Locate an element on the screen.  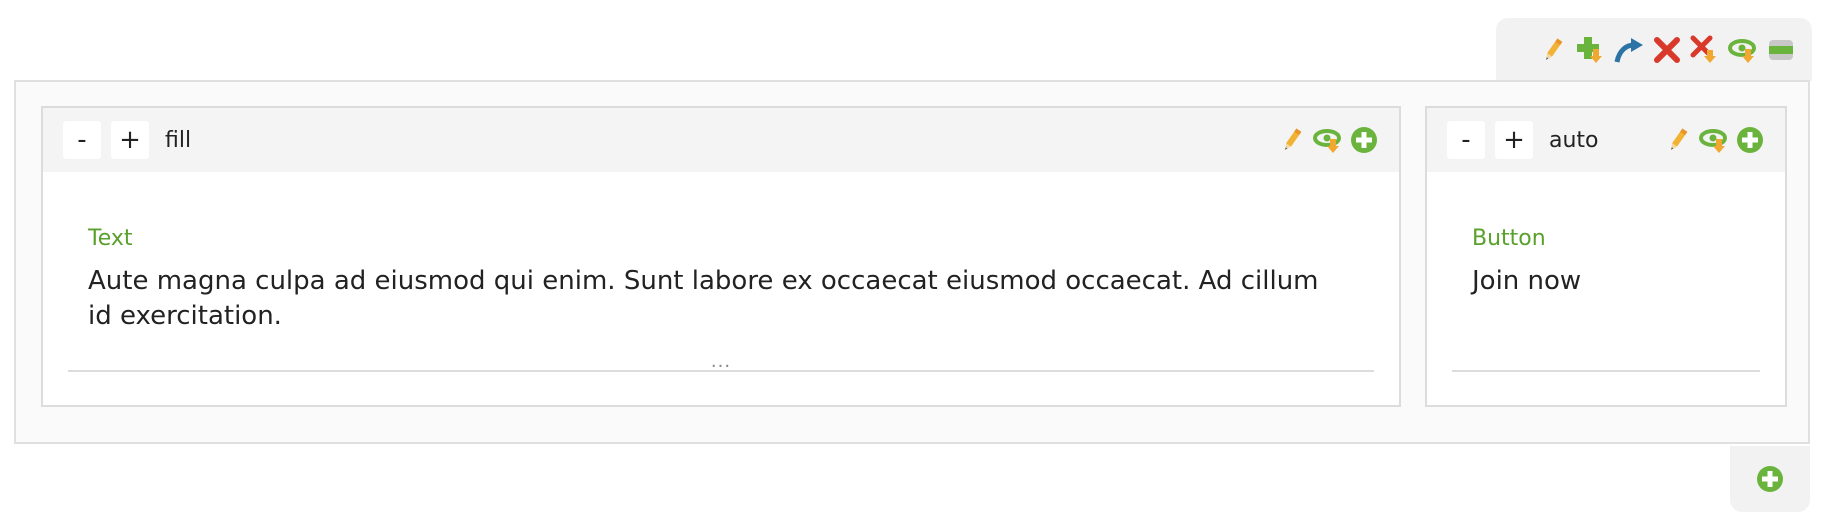
delete-icon is located at coordinates (1667, 50).